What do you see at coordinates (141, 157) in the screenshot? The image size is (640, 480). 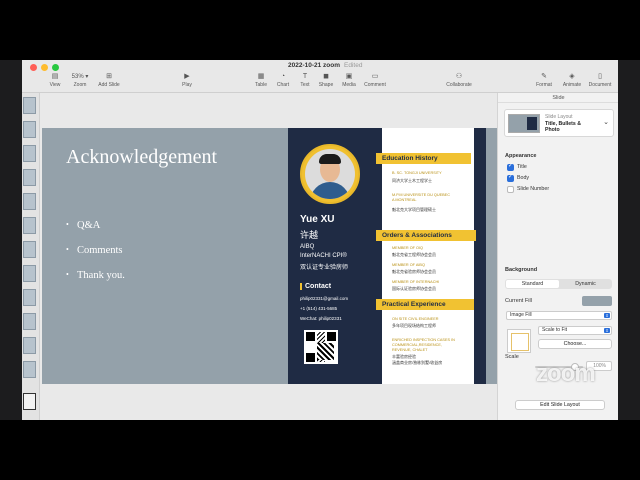 I see `slide-title: Acknowledgement` at bounding box center [141, 157].